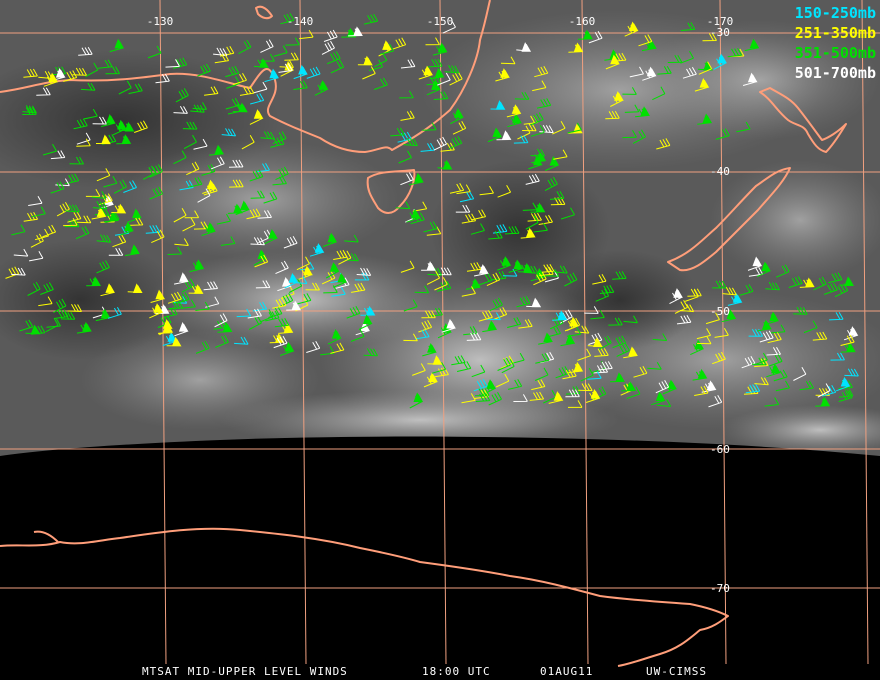 This screenshot has height=680, width=880. Describe the element at coordinates (720, 32) in the screenshot. I see `lat-label: -30` at that location.